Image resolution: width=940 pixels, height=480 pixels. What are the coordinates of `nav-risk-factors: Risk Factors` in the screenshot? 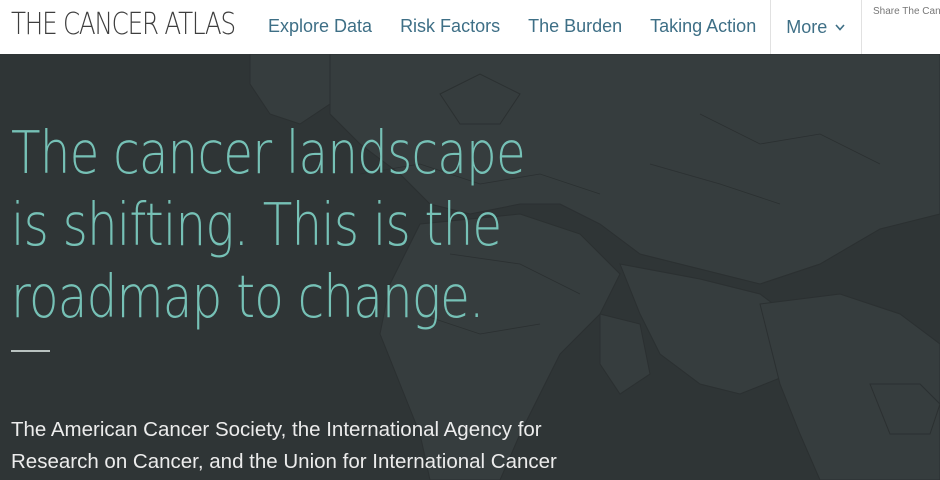 It's located at (450, 27).